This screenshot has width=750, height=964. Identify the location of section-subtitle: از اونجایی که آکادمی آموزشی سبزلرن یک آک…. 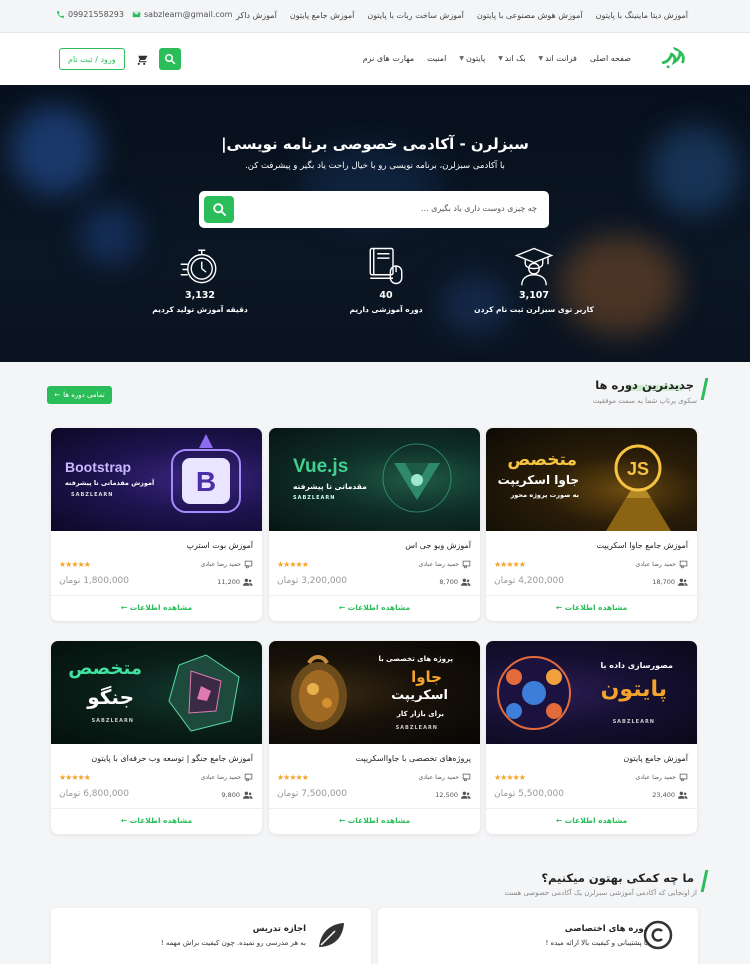
(600, 893).